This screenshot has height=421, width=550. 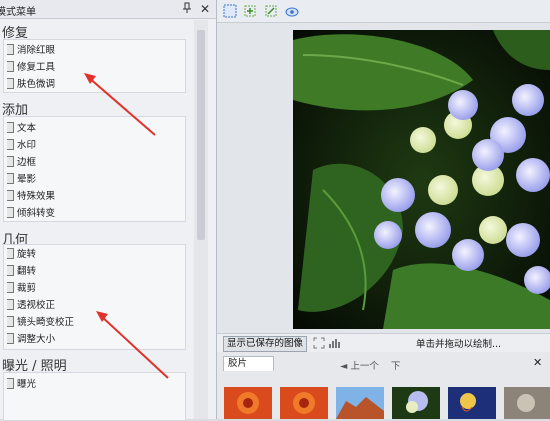 I want to click on histogram-icon, so click(x=334, y=343).